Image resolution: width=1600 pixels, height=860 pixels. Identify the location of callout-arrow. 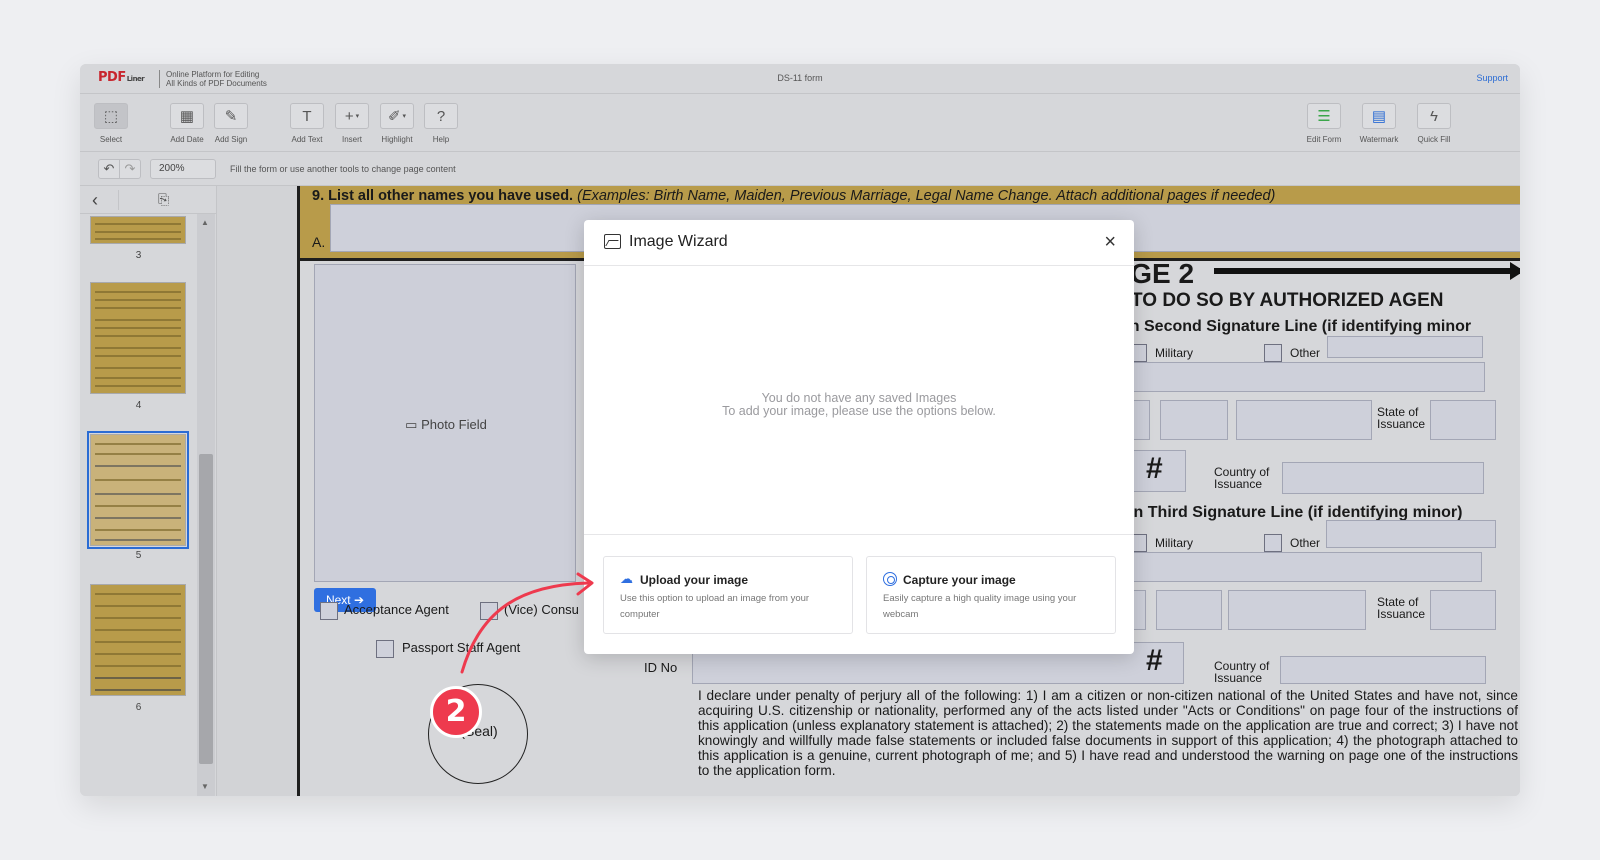
(527, 623).